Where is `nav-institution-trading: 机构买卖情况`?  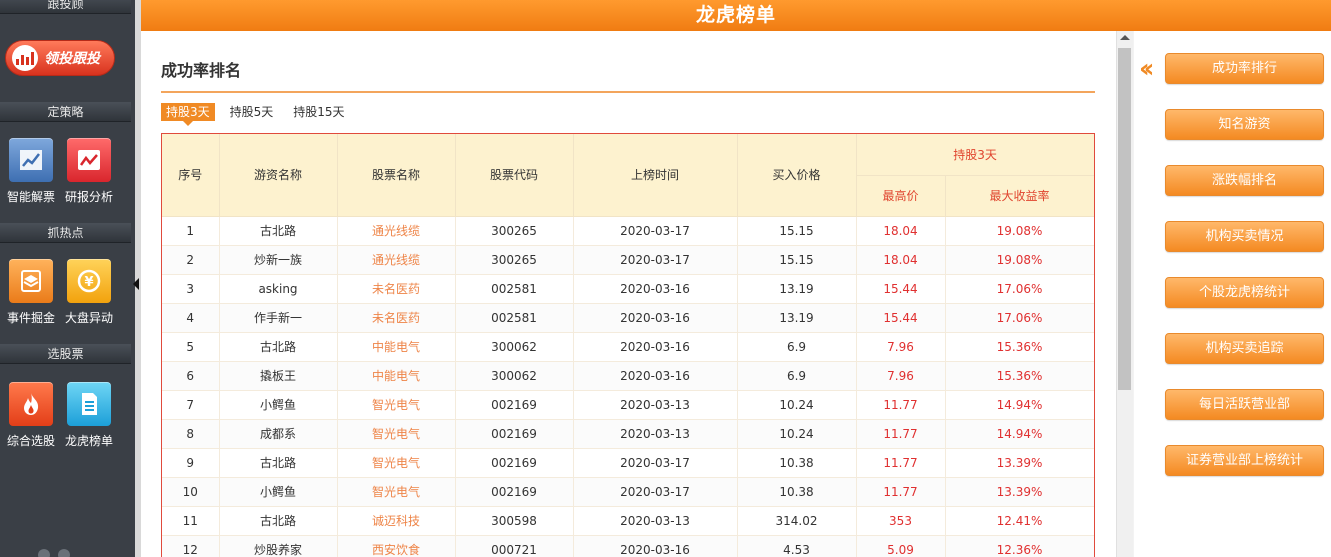
nav-institution-trading: 机构买卖情况 is located at coordinates (1244, 236).